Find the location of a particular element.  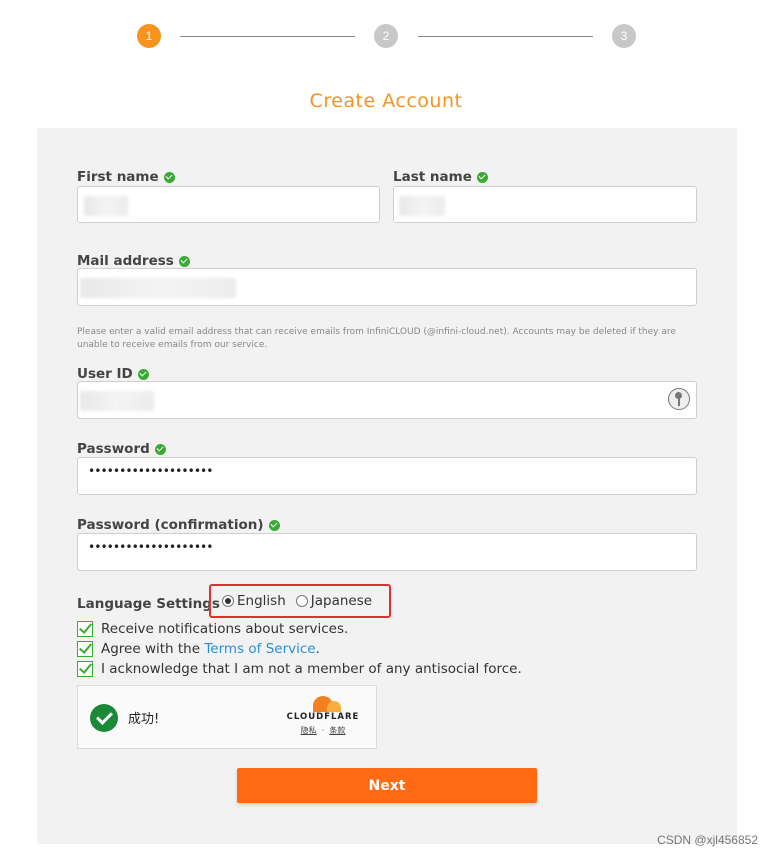

cloudflare-captcha-widget: 成功! CLOUDFLARE 隐私 · 条款 is located at coordinates (227, 717).